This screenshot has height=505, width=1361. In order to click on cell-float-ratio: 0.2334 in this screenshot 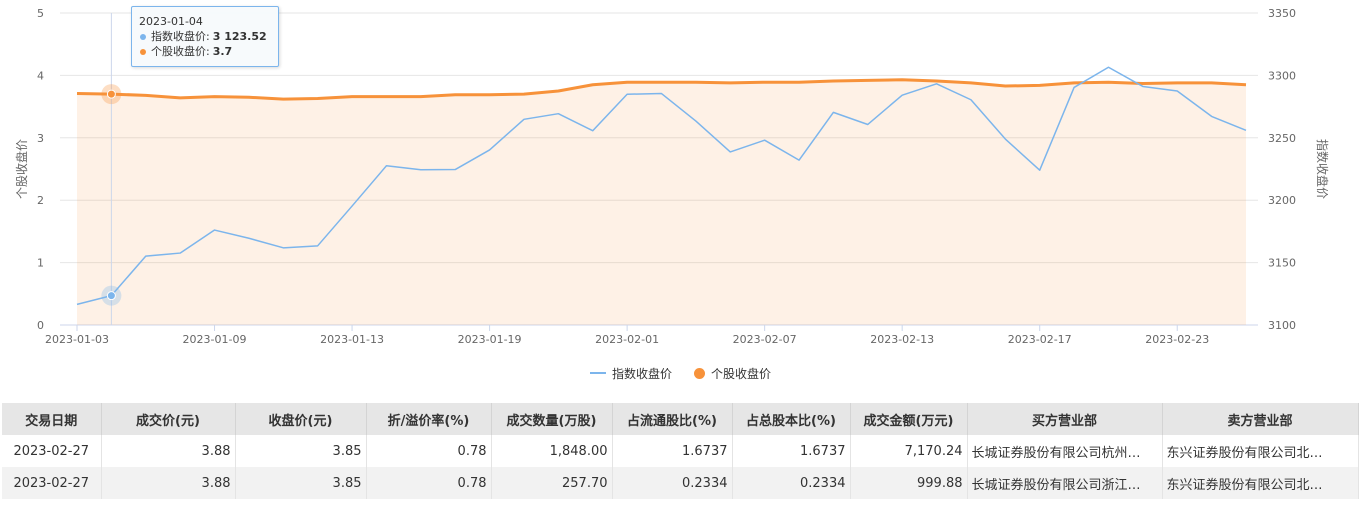, I will do `click(672, 483)`.